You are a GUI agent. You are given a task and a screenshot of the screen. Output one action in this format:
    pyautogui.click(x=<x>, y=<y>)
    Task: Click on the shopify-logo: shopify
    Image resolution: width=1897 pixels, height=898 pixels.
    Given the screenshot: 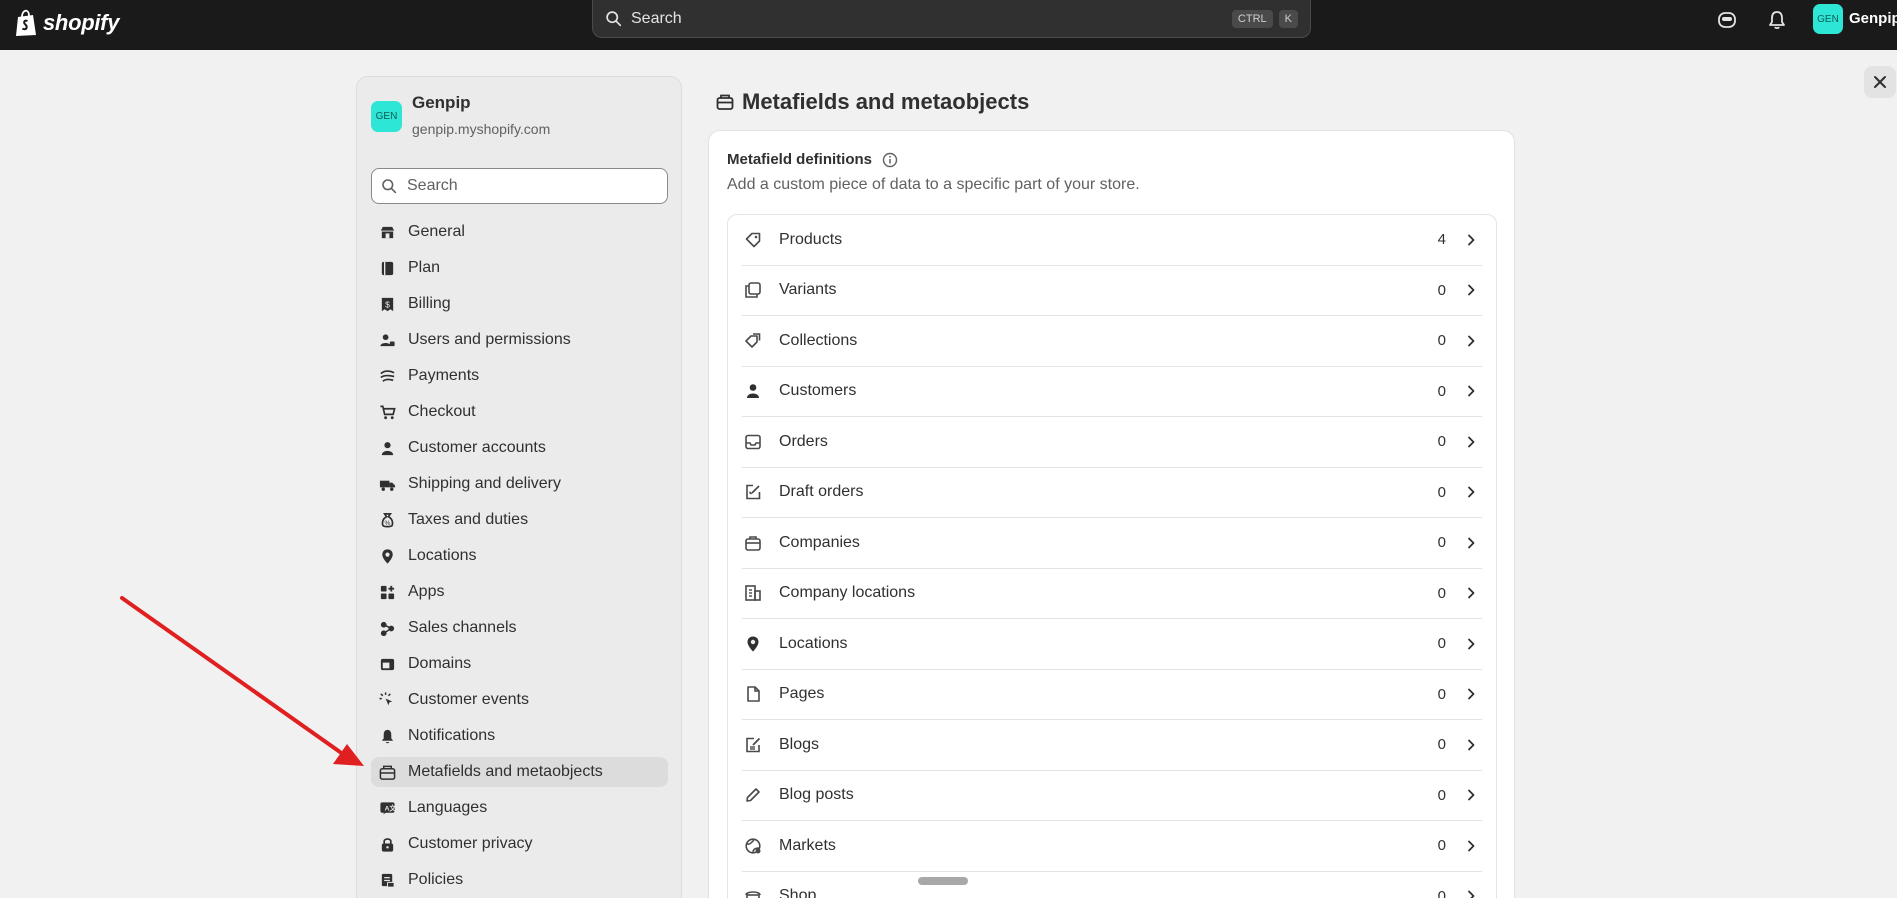 What is the action you would take?
    pyautogui.click(x=66, y=23)
    